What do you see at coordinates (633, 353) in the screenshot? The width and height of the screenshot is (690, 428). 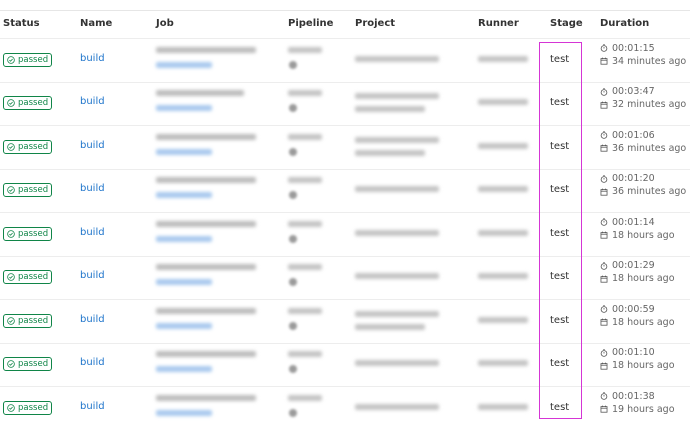 I see `duration-value: 00:01:10` at bounding box center [633, 353].